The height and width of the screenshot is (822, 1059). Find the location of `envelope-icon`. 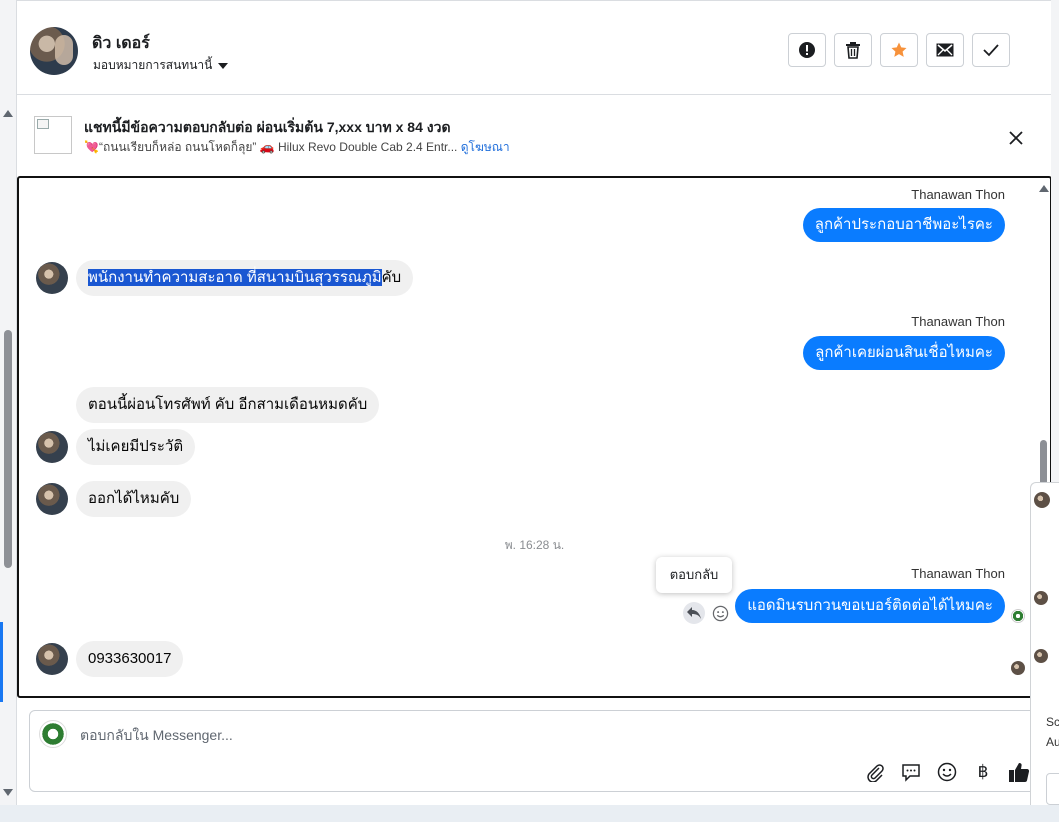

envelope-icon is located at coordinates (945, 50).